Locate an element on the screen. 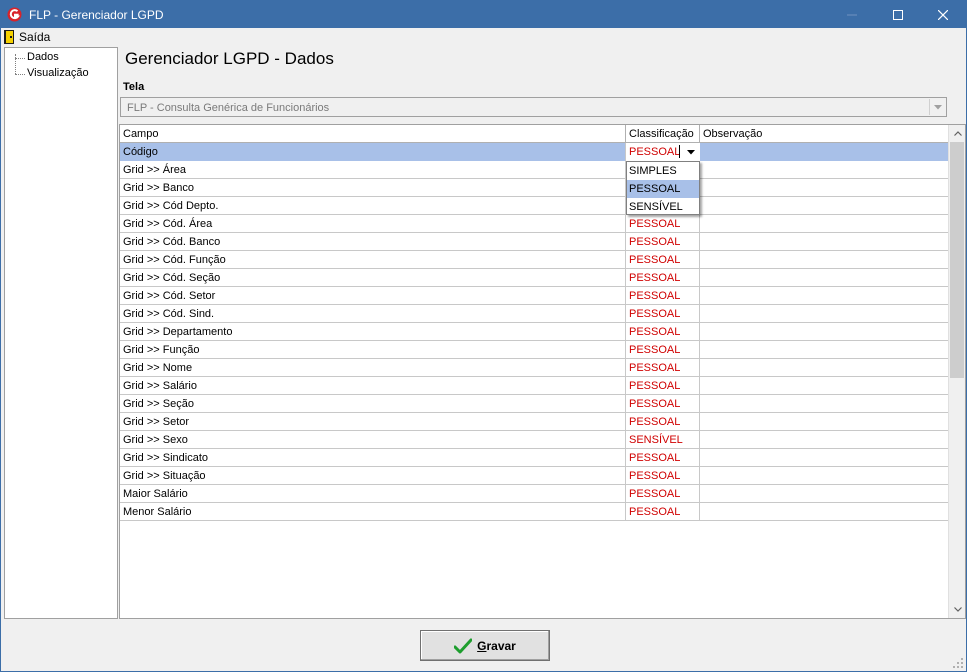 Image resolution: width=967 pixels, height=672 pixels. table-row: Grid >> Cód. Sind. PESSOAL is located at coordinates (534, 314).